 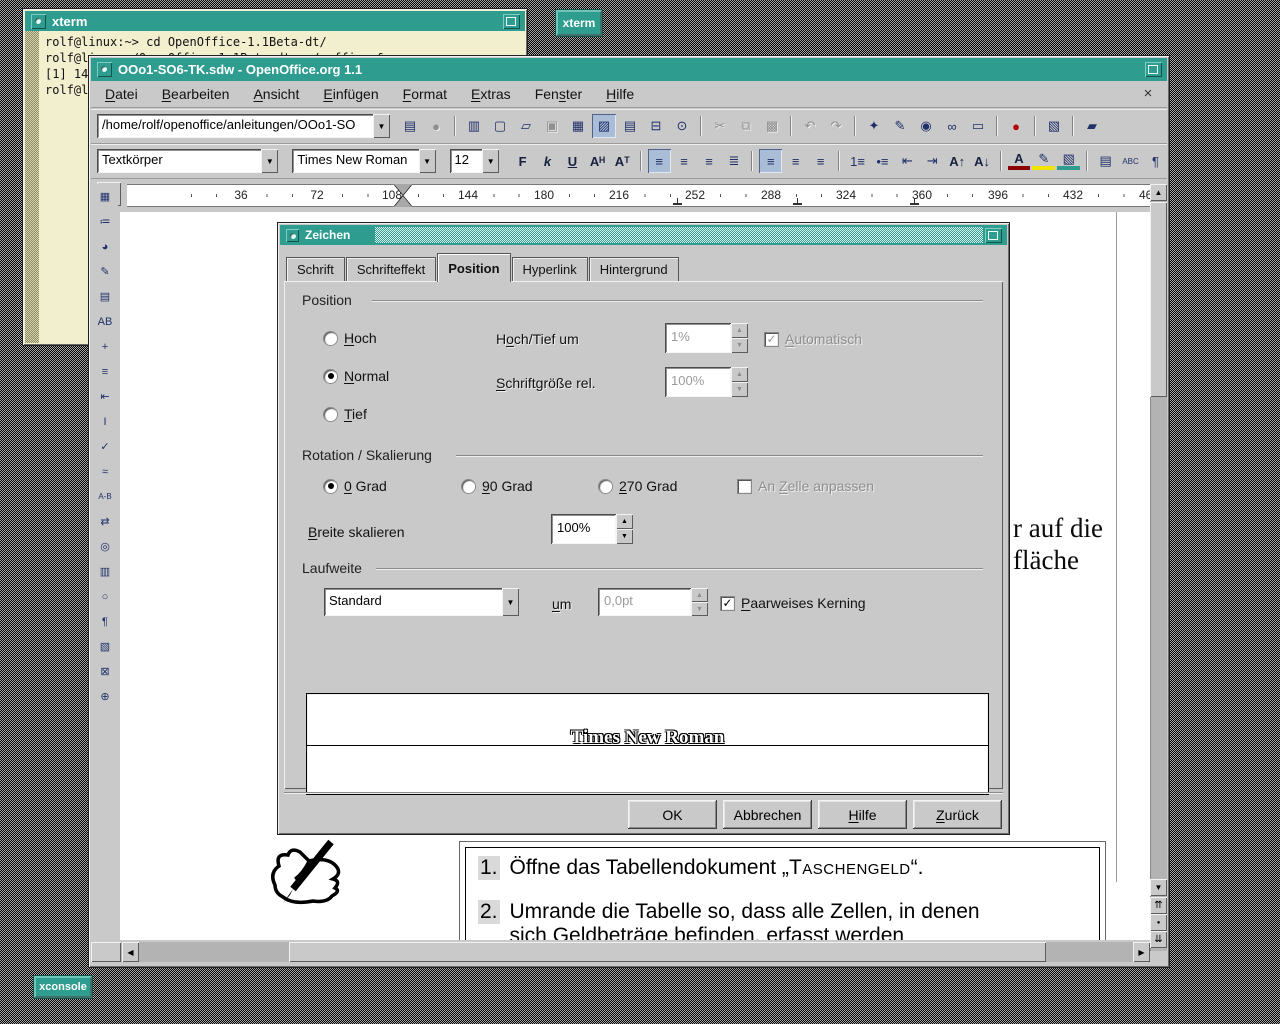 What do you see at coordinates (105, 296) in the screenshot?
I see `insert-form-icon: ▤` at bounding box center [105, 296].